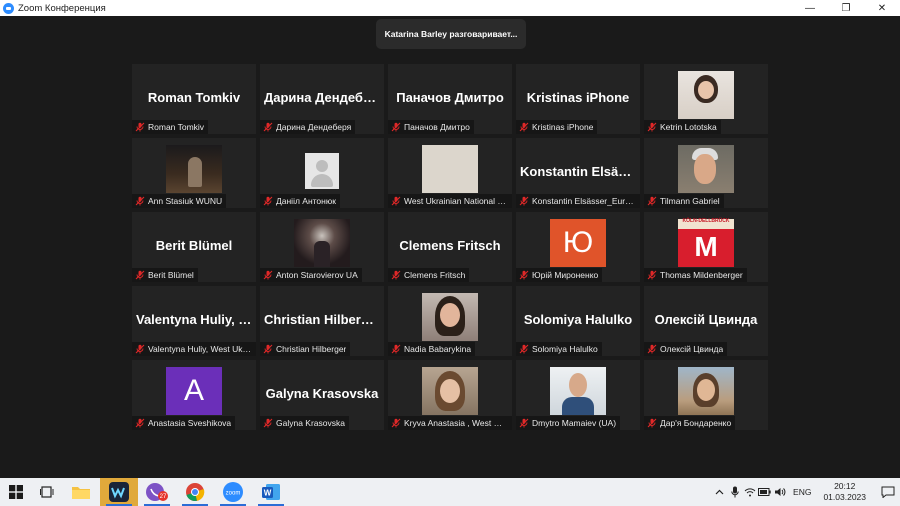  Describe the element at coordinates (450, 173) in the screenshot. I see `participant-tile: West Ukrainian National University` at that location.